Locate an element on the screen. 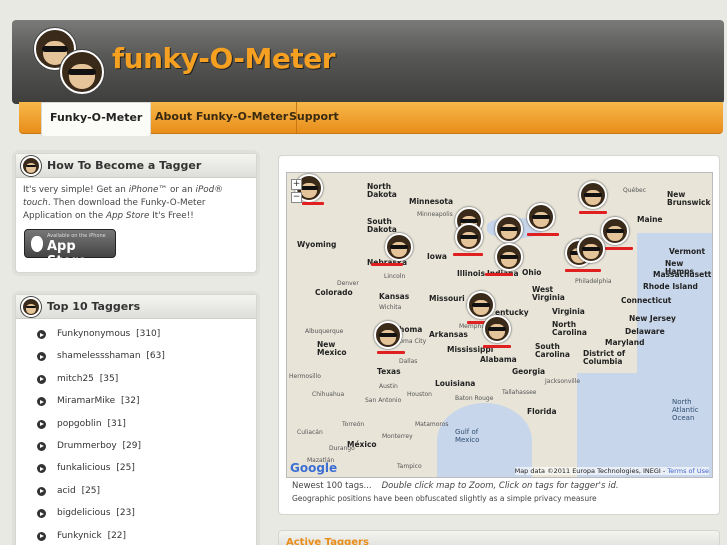 The height and width of the screenshot is (545, 727). tab-about: About Funky-O-Meter is located at coordinates (222, 118).